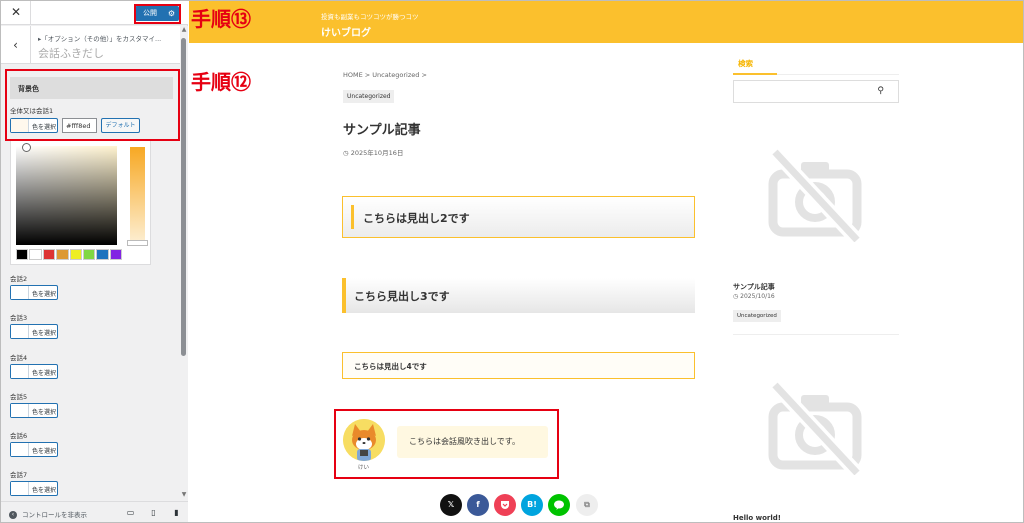 The height and width of the screenshot is (523, 1024). I want to click on heading-2: こちらは見出し2です, so click(518, 217).